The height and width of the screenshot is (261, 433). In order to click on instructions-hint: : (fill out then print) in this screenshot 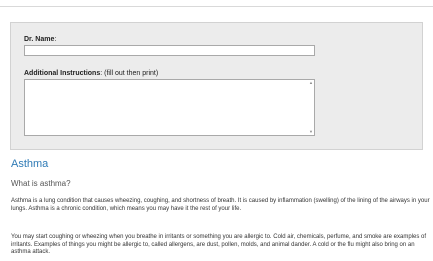, I will do `click(129, 73)`.